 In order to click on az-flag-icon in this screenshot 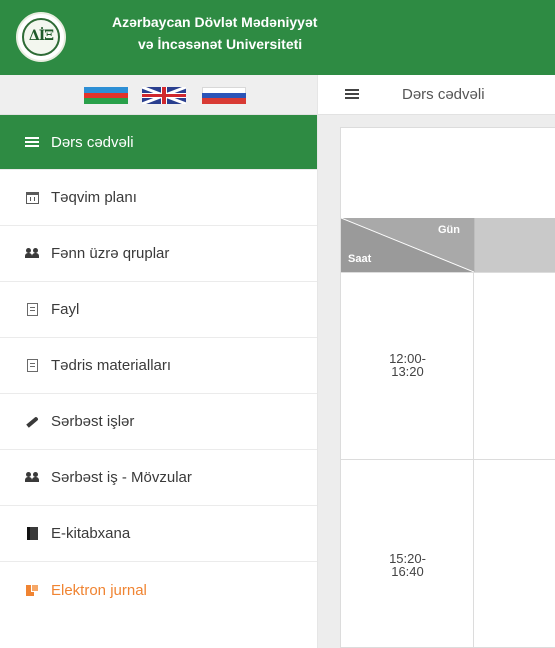, I will do `click(106, 95)`.